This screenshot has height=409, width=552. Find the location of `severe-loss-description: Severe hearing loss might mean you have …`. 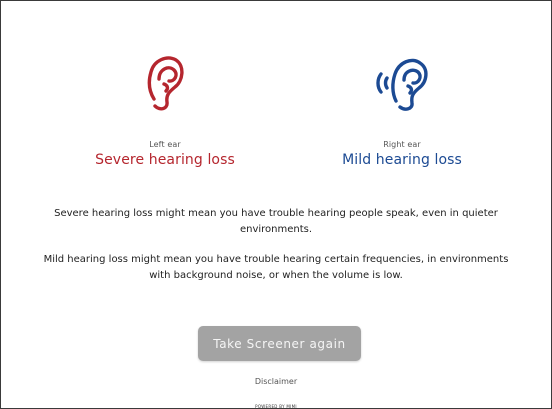

severe-loss-description: Severe hearing loss might mean you have … is located at coordinates (276, 221).